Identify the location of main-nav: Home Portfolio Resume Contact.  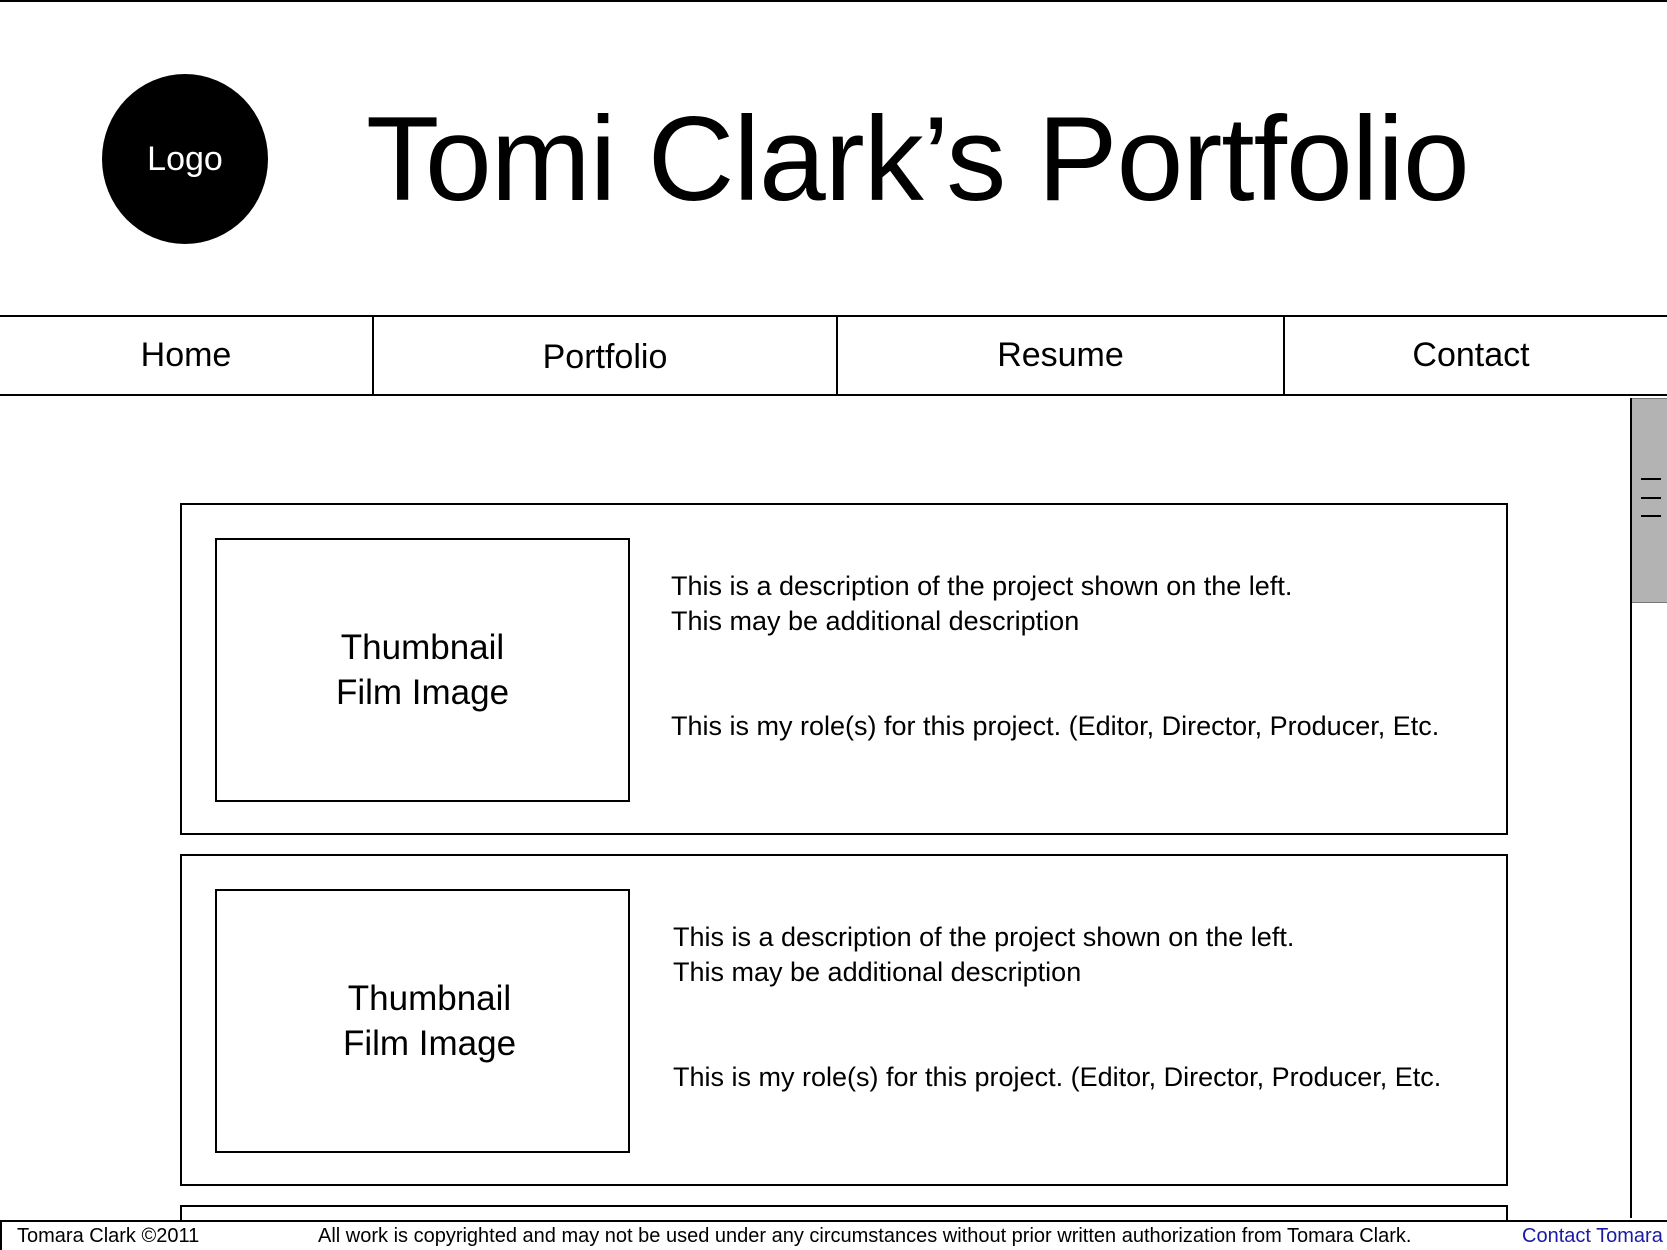
(833, 355).